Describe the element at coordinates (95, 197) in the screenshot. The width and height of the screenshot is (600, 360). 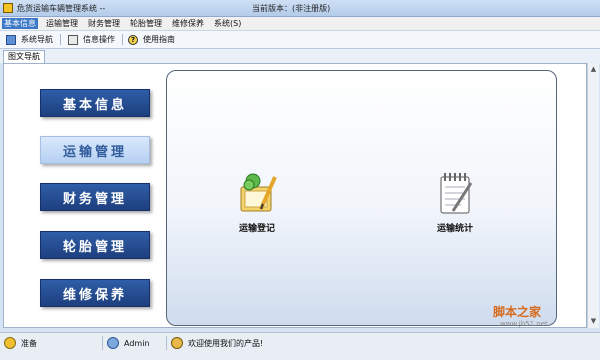
I see `nav-button-finance: 财务管理` at that location.